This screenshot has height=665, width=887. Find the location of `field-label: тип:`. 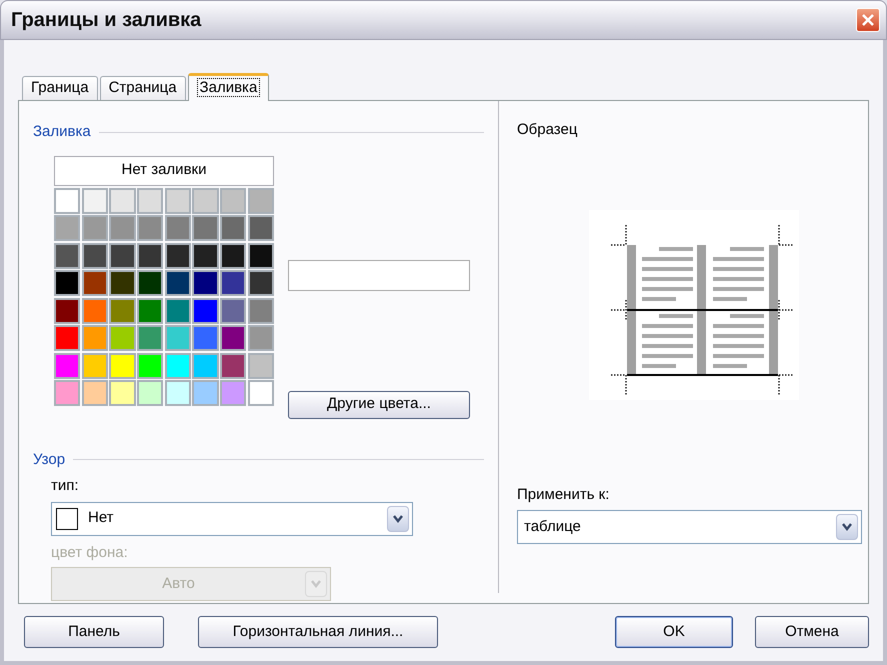

field-label: тип: is located at coordinates (65, 486).